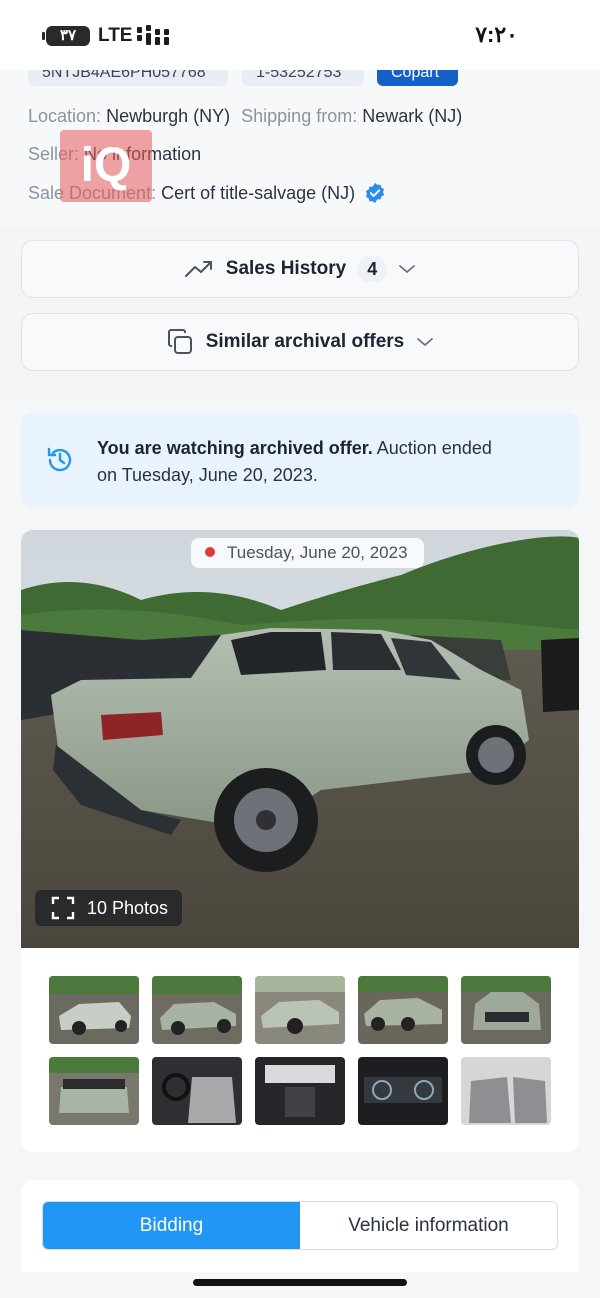  What do you see at coordinates (403, 1010) in the screenshot?
I see `thumbnail-side-right` at bounding box center [403, 1010].